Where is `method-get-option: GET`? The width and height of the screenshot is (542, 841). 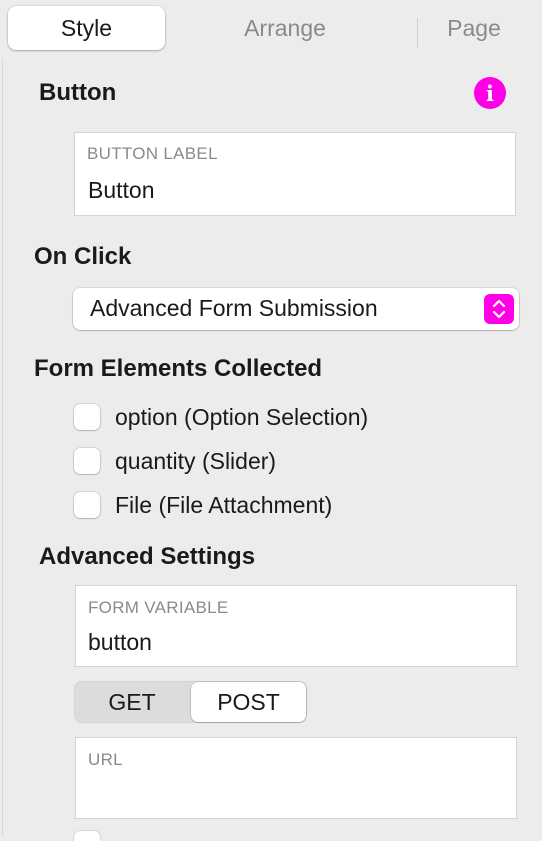
method-get-option: GET is located at coordinates (132, 702).